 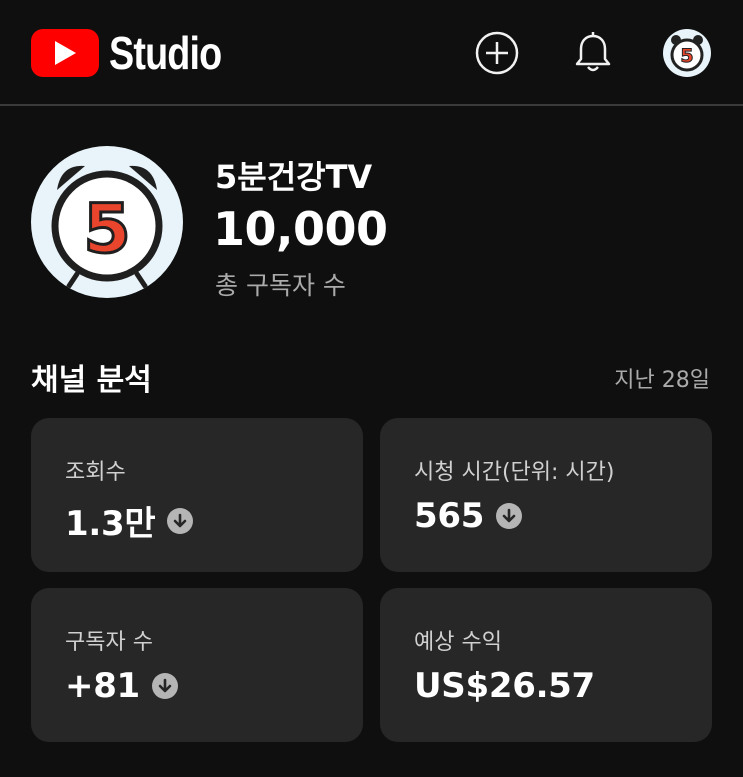 What do you see at coordinates (514, 472) in the screenshot?
I see `watch-time-label: 시청 시간(단위: 시간)` at bounding box center [514, 472].